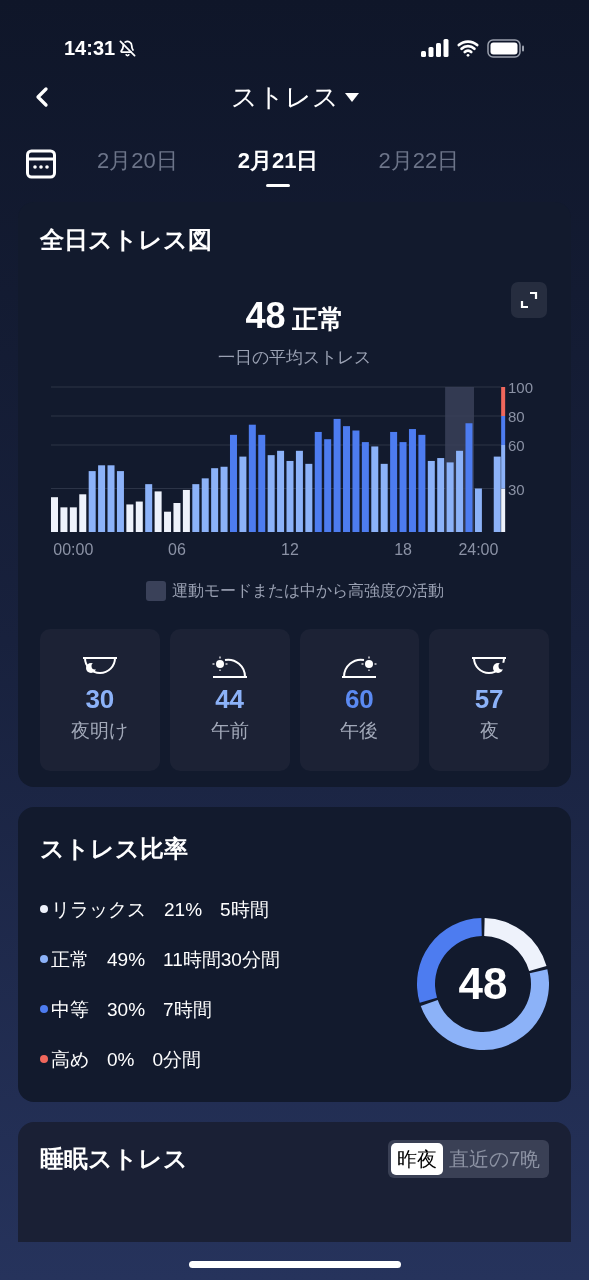 The width and height of the screenshot is (589, 1280). What do you see at coordinates (468, 48) in the screenshot?
I see `wifi-icon` at bounding box center [468, 48].